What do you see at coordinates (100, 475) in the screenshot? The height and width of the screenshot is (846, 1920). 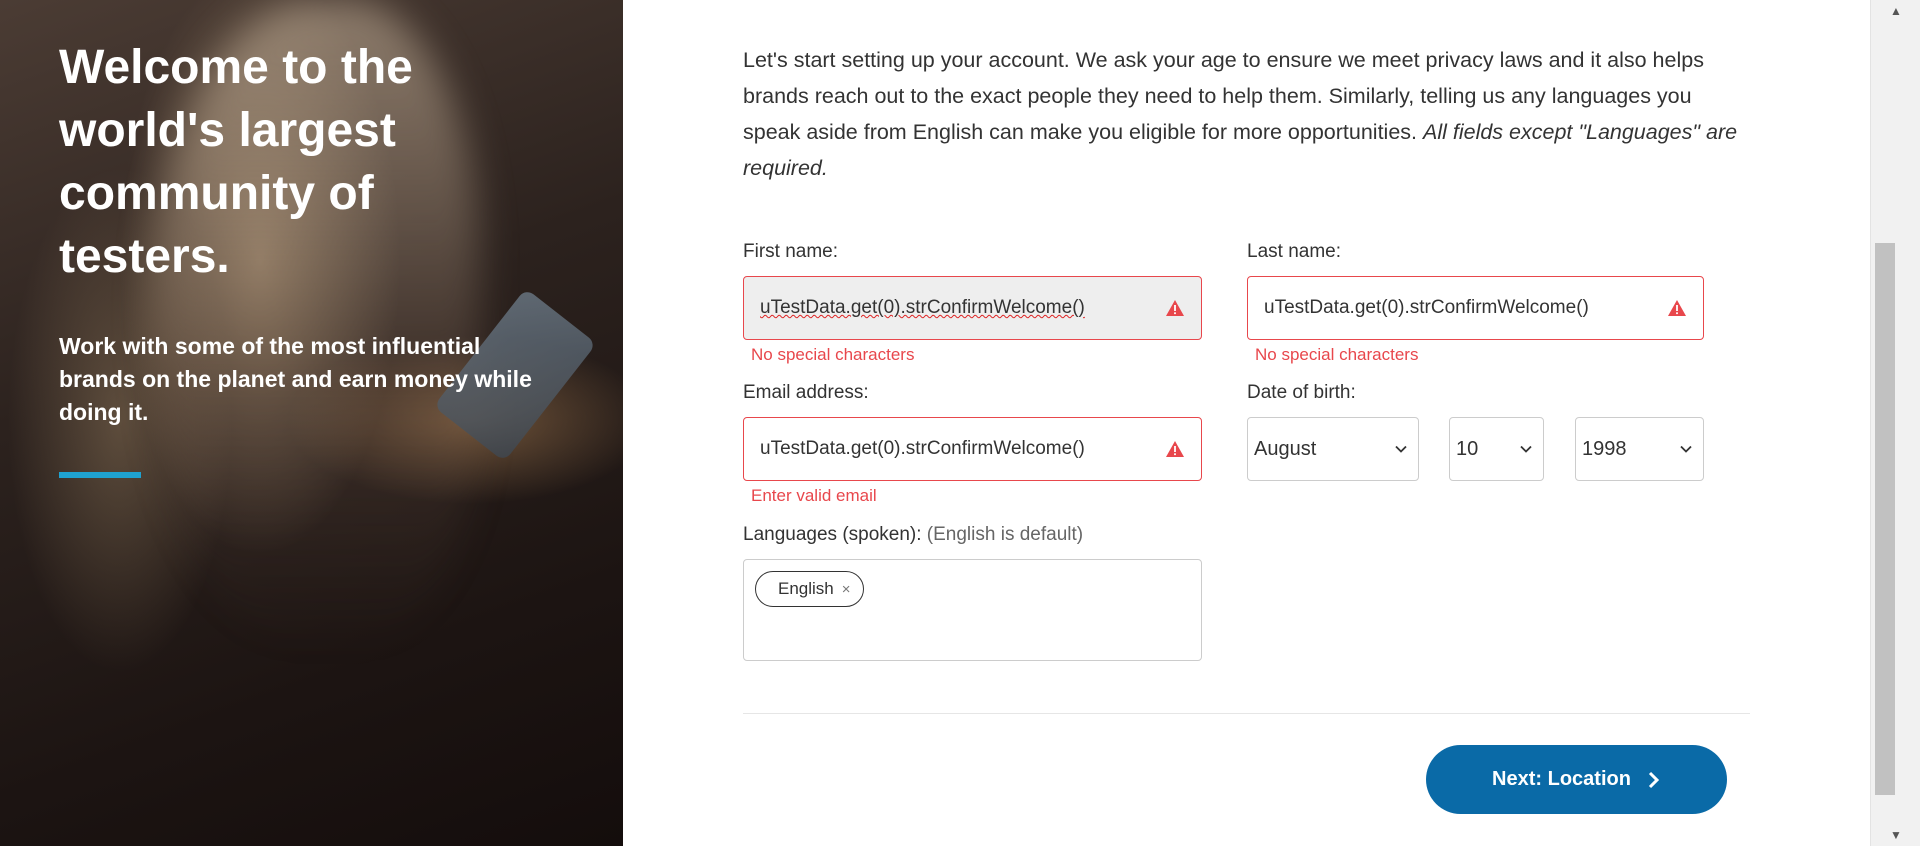 I see `hero-accent-bar` at bounding box center [100, 475].